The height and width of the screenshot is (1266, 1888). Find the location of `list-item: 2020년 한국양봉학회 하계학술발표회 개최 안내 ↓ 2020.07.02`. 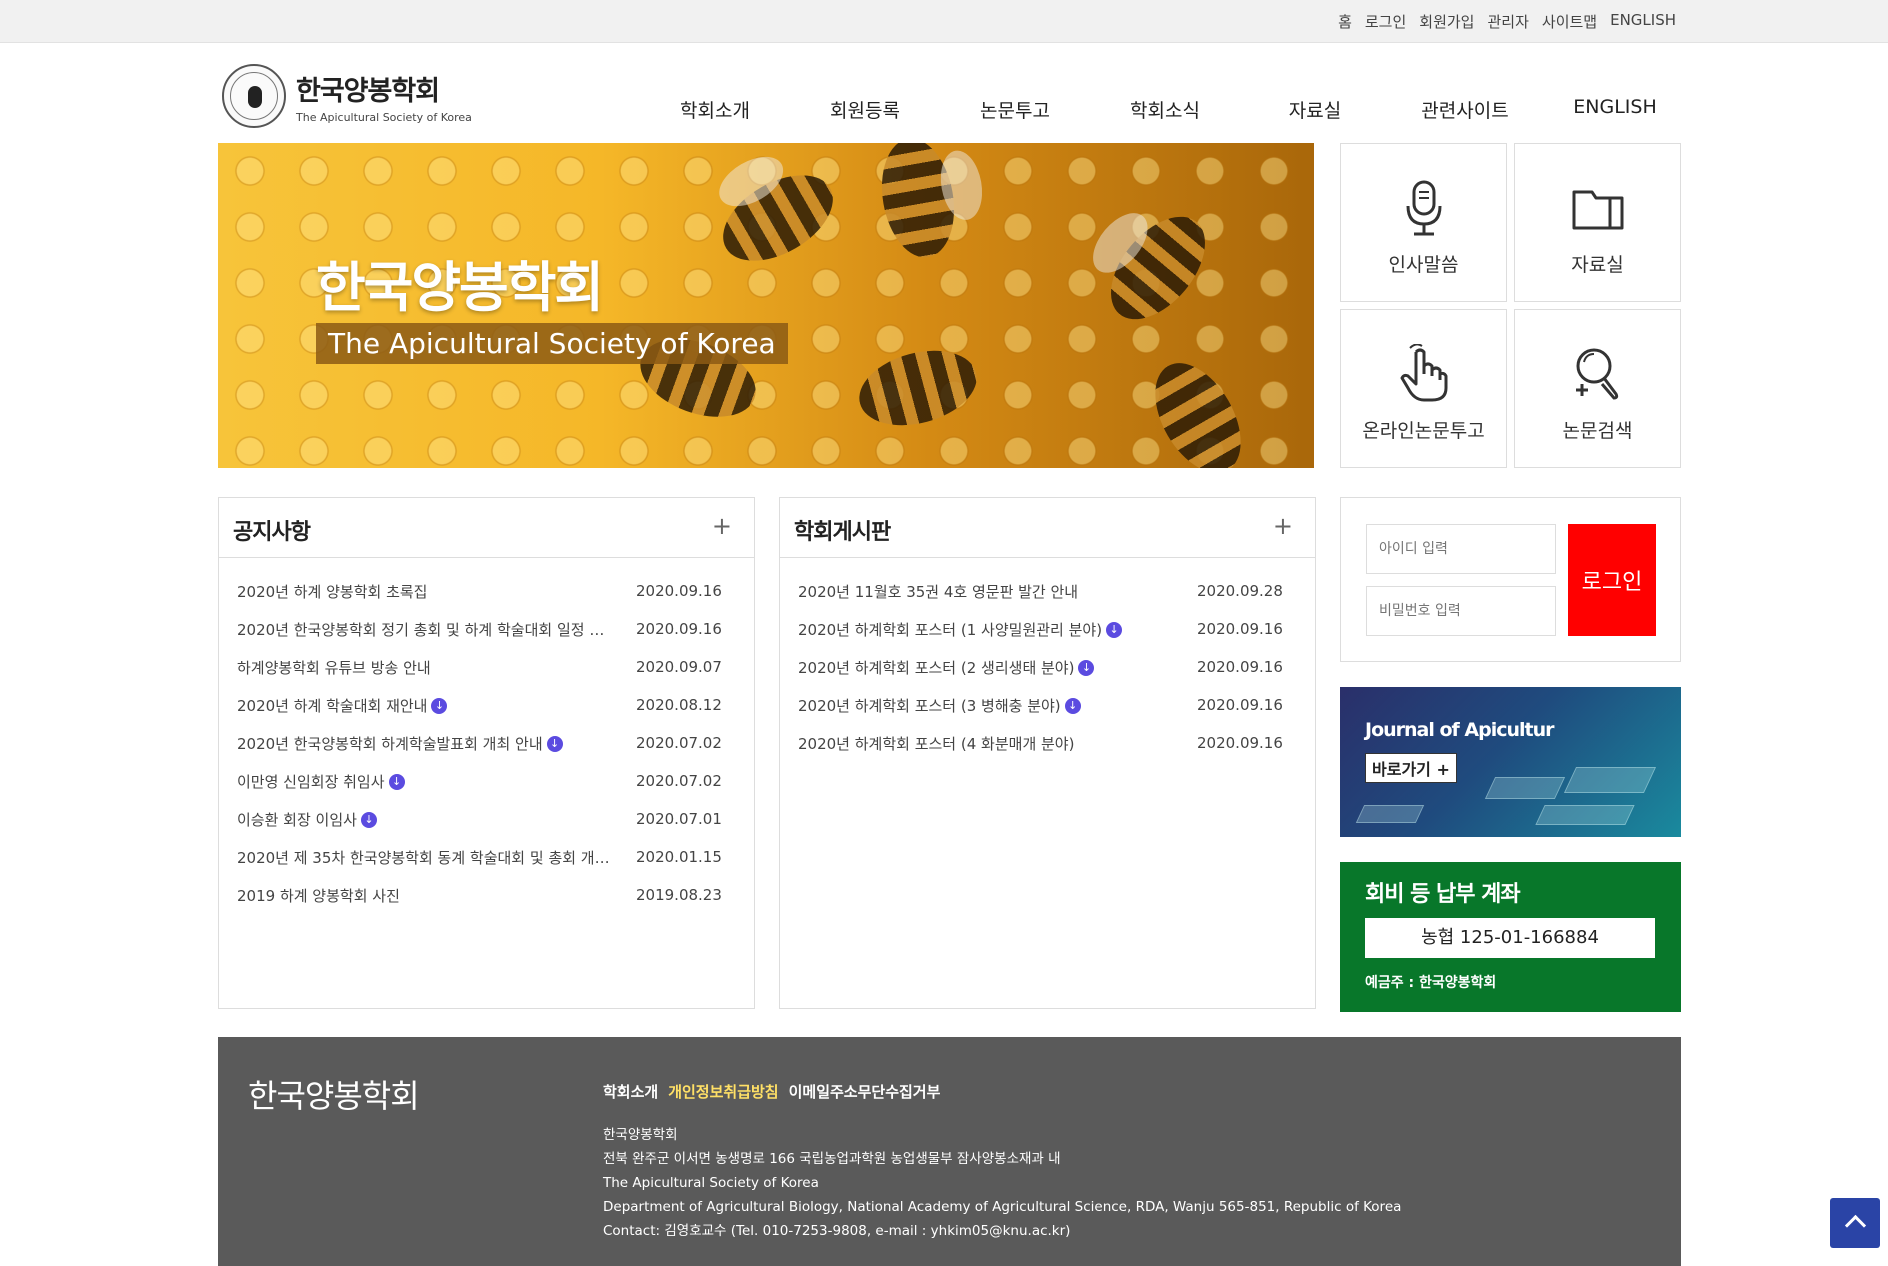

list-item: 2020년 한국양봉학회 하계학술발표회 개최 안내 ↓ 2020.07.02 is located at coordinates (486, 743).